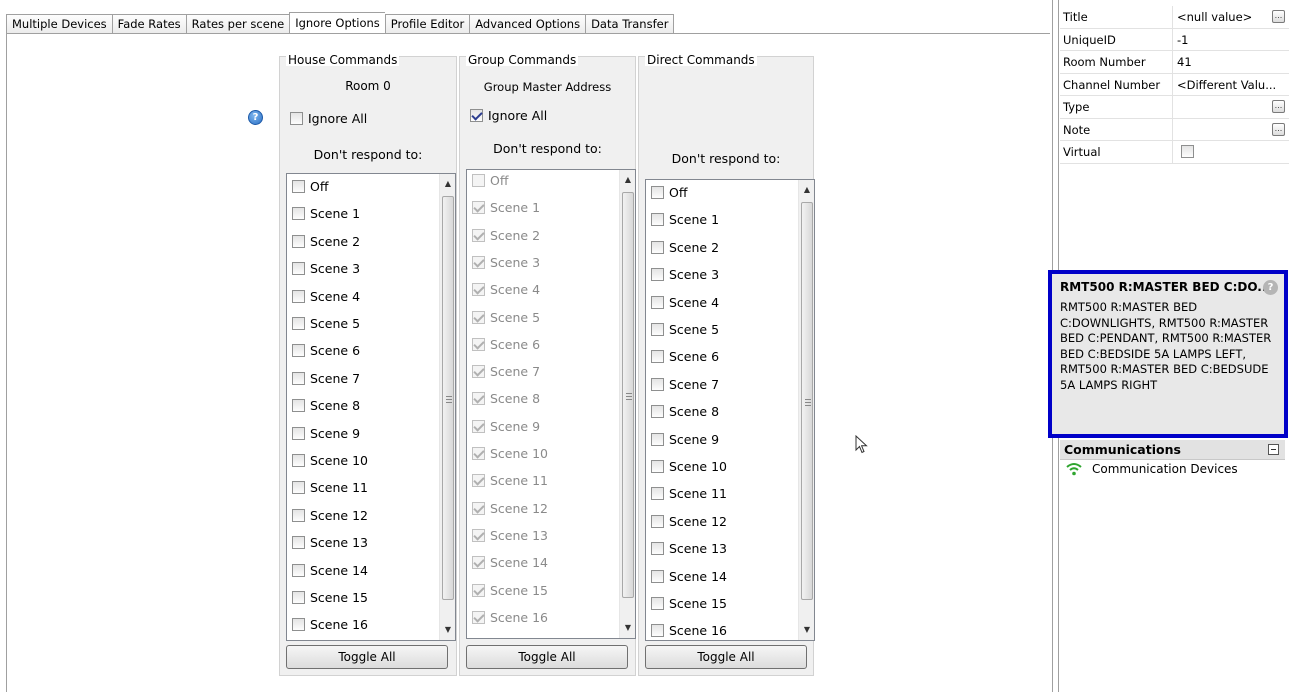  What do you see at coordinates (367, 657) in the screenshot?
I see `house-toggle-all-button: Toggle All` at bounding box center [367, 657].